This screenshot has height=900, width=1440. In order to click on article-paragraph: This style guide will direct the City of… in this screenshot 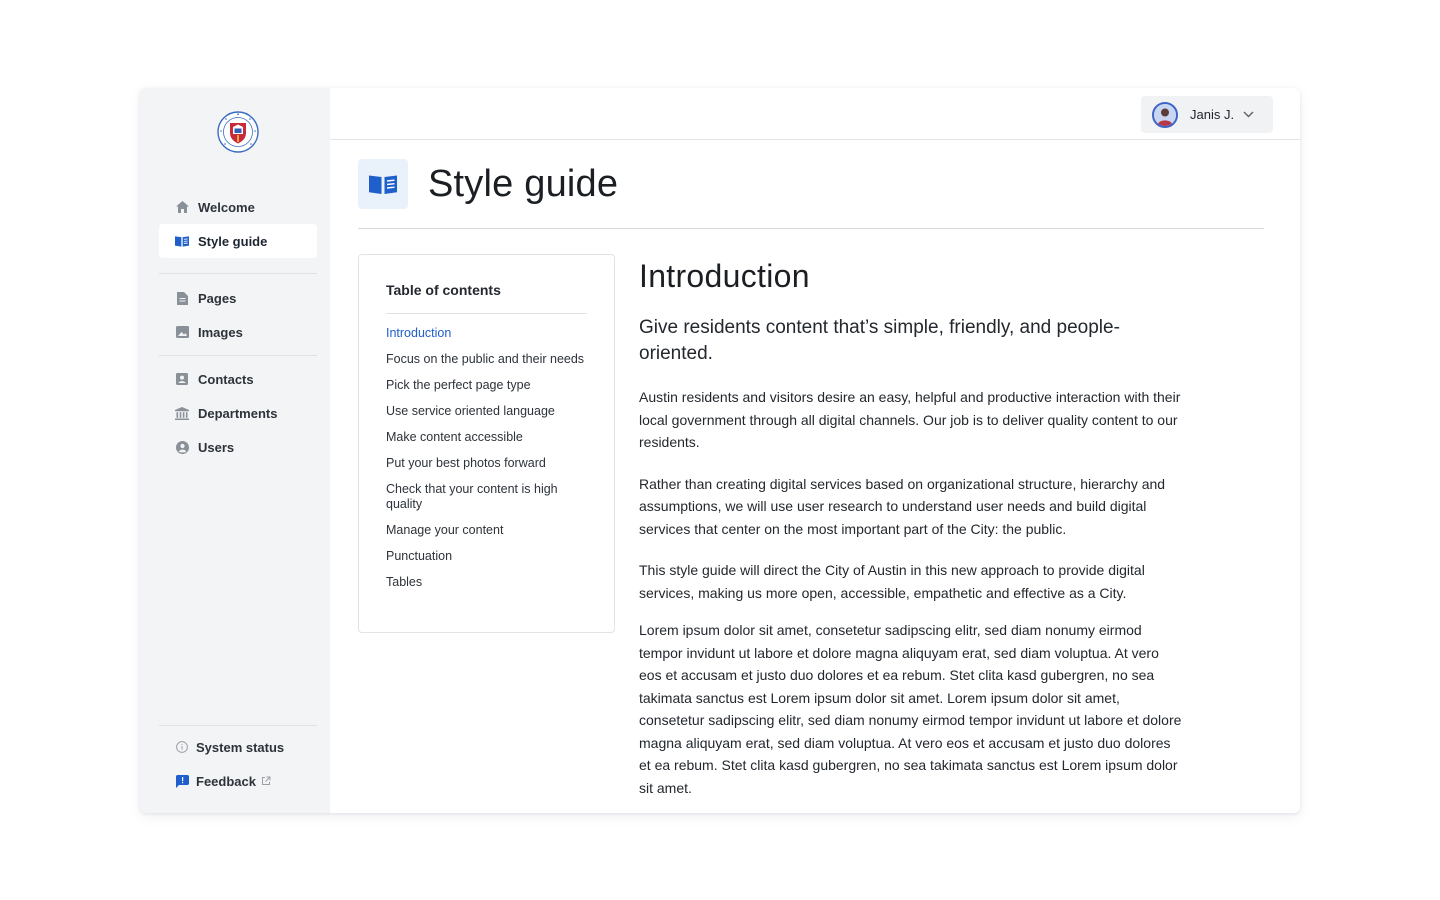, I will do `click(892, 581)`.